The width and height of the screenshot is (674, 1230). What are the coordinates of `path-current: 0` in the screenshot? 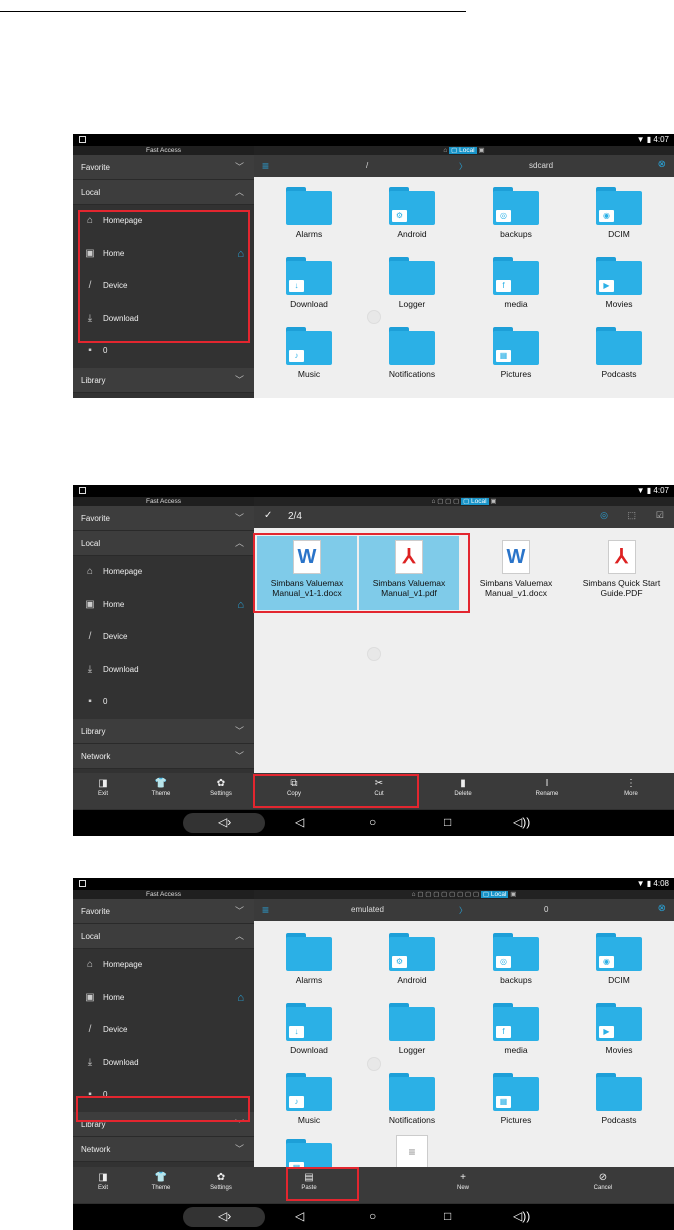 It's located at (546, 909).